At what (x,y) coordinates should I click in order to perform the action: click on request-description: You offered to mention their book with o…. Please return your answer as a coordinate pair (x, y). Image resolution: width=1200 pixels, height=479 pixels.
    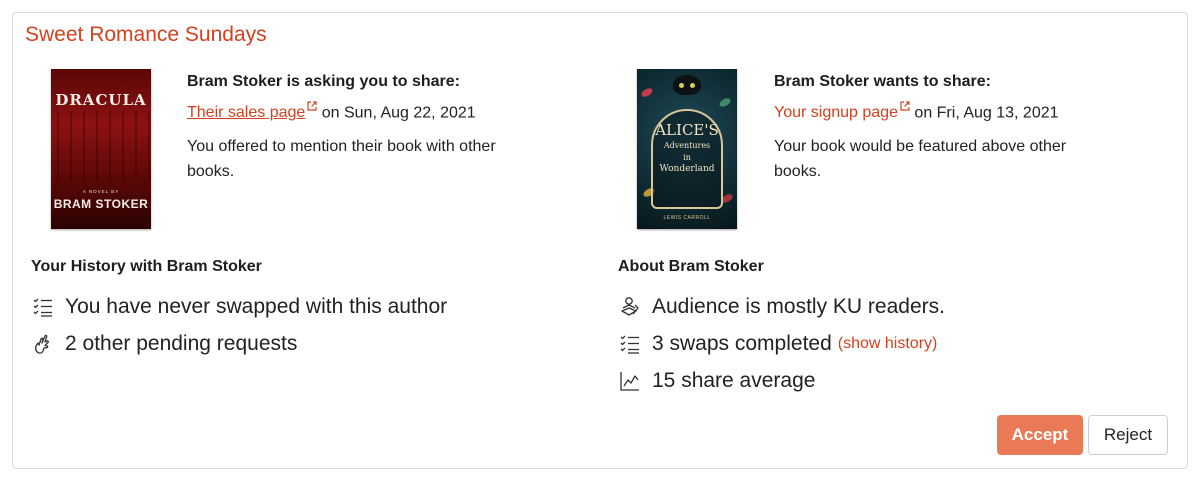
    Looking at the image, I should click on (341, 159).